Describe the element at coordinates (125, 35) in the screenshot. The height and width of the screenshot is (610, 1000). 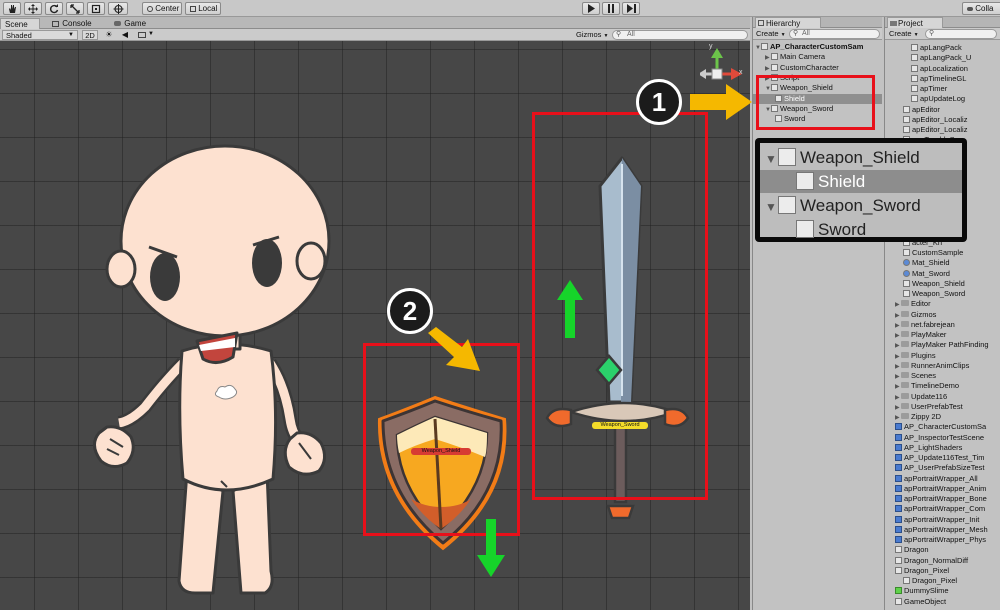
I see `audio-toggle: ◀` at that location.